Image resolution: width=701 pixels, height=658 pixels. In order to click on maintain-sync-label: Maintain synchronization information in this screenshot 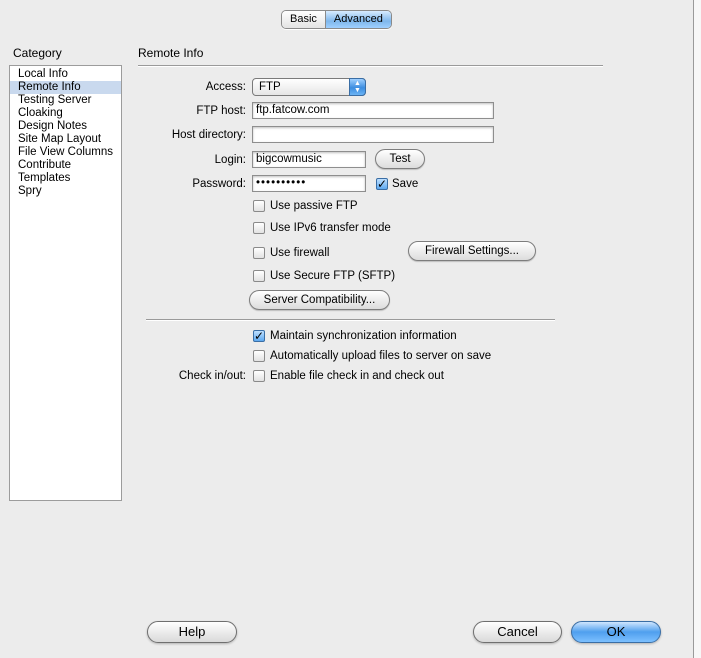, I will do `click(363, 336)`.